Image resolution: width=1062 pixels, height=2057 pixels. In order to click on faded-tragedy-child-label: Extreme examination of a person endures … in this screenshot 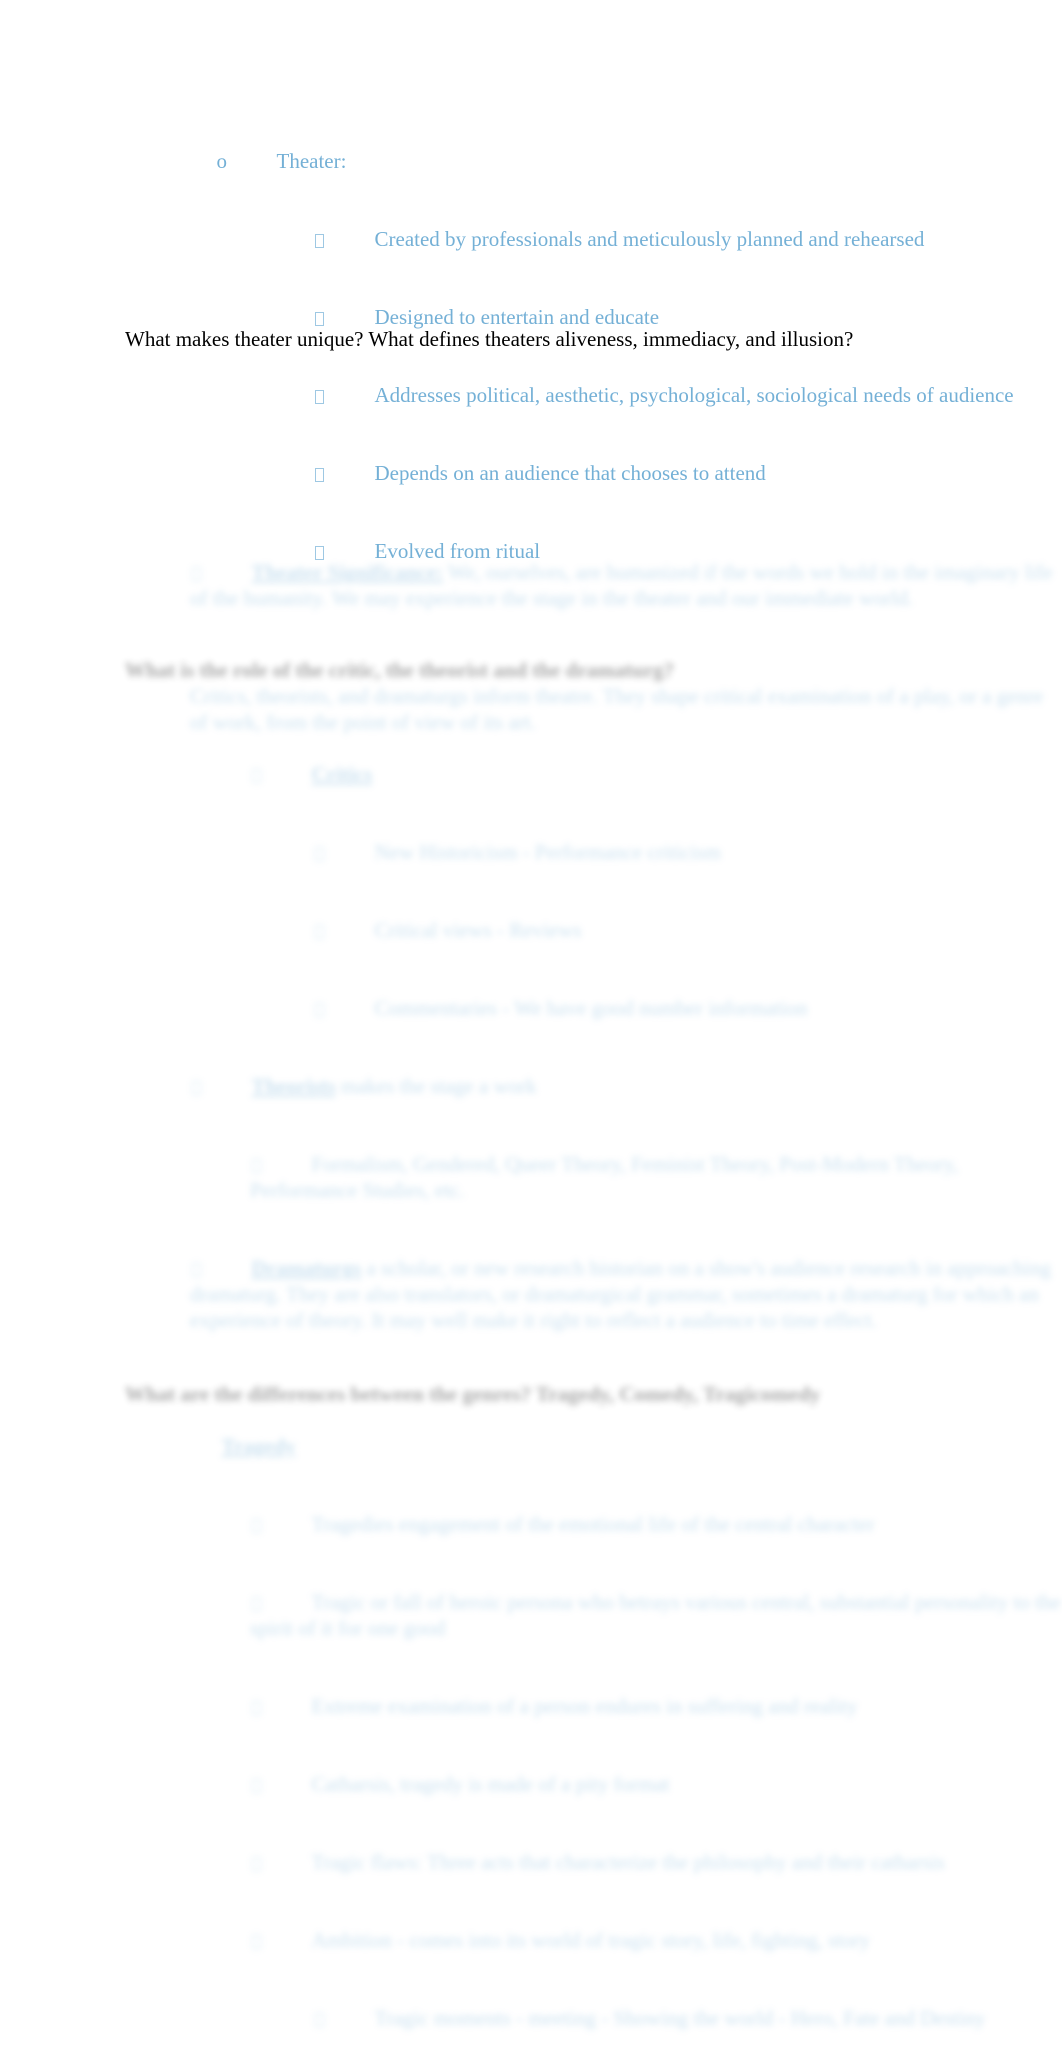, I will do `click(584, 1706)`.